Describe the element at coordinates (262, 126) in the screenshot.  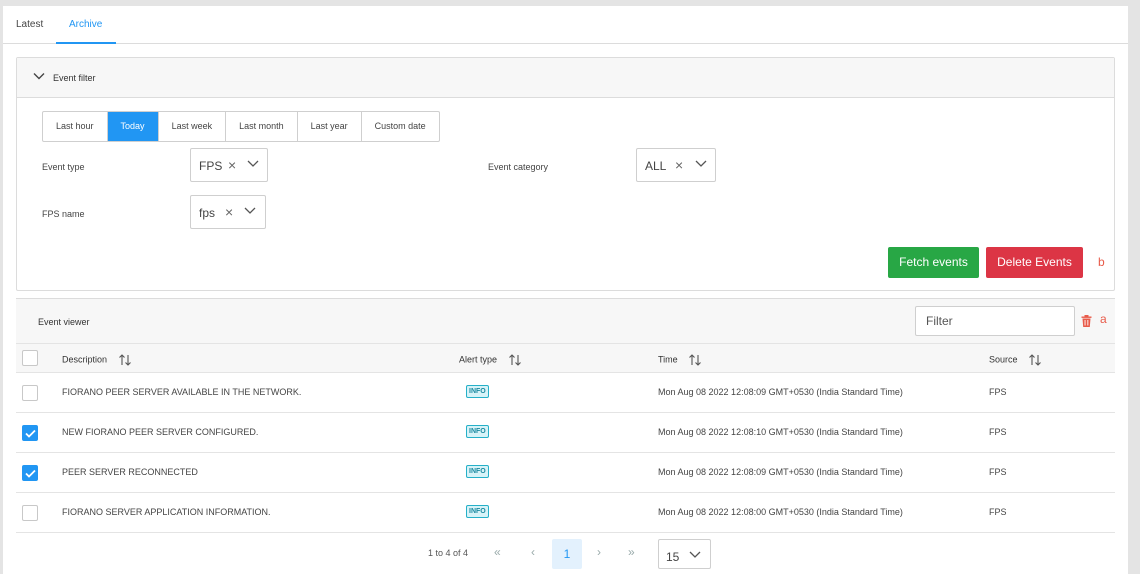
I see `range-last-month: Last month` at that location.